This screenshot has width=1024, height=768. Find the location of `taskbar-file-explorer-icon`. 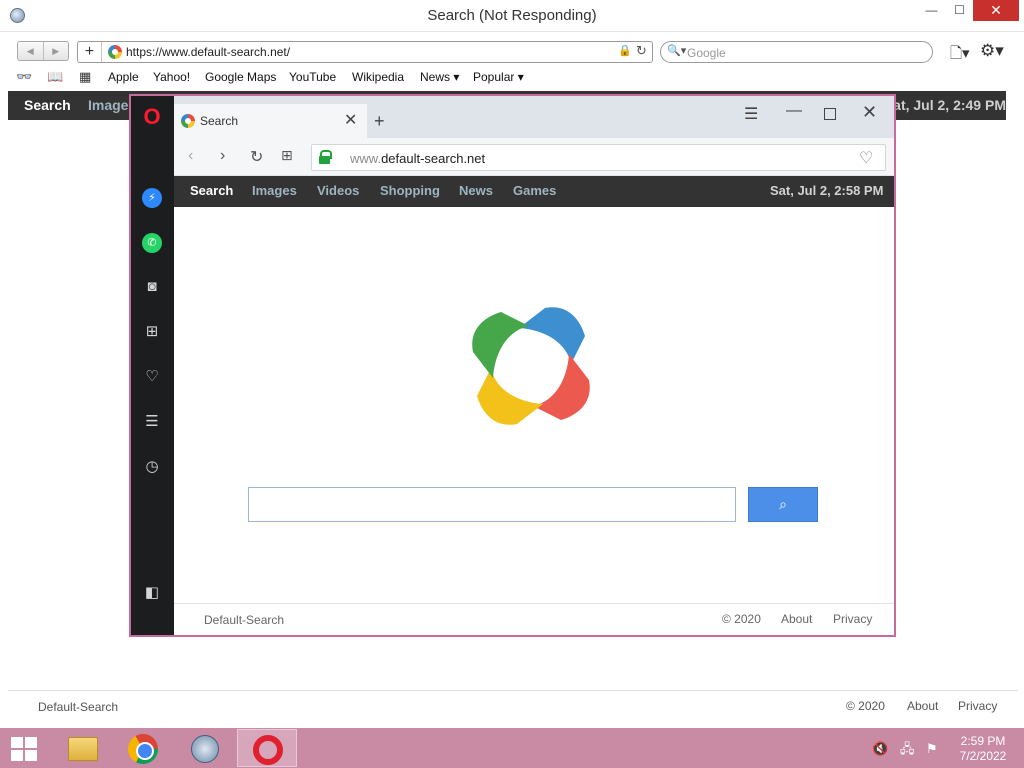

taskbar-file-explorer-icon is located at coordinates (81, 748).